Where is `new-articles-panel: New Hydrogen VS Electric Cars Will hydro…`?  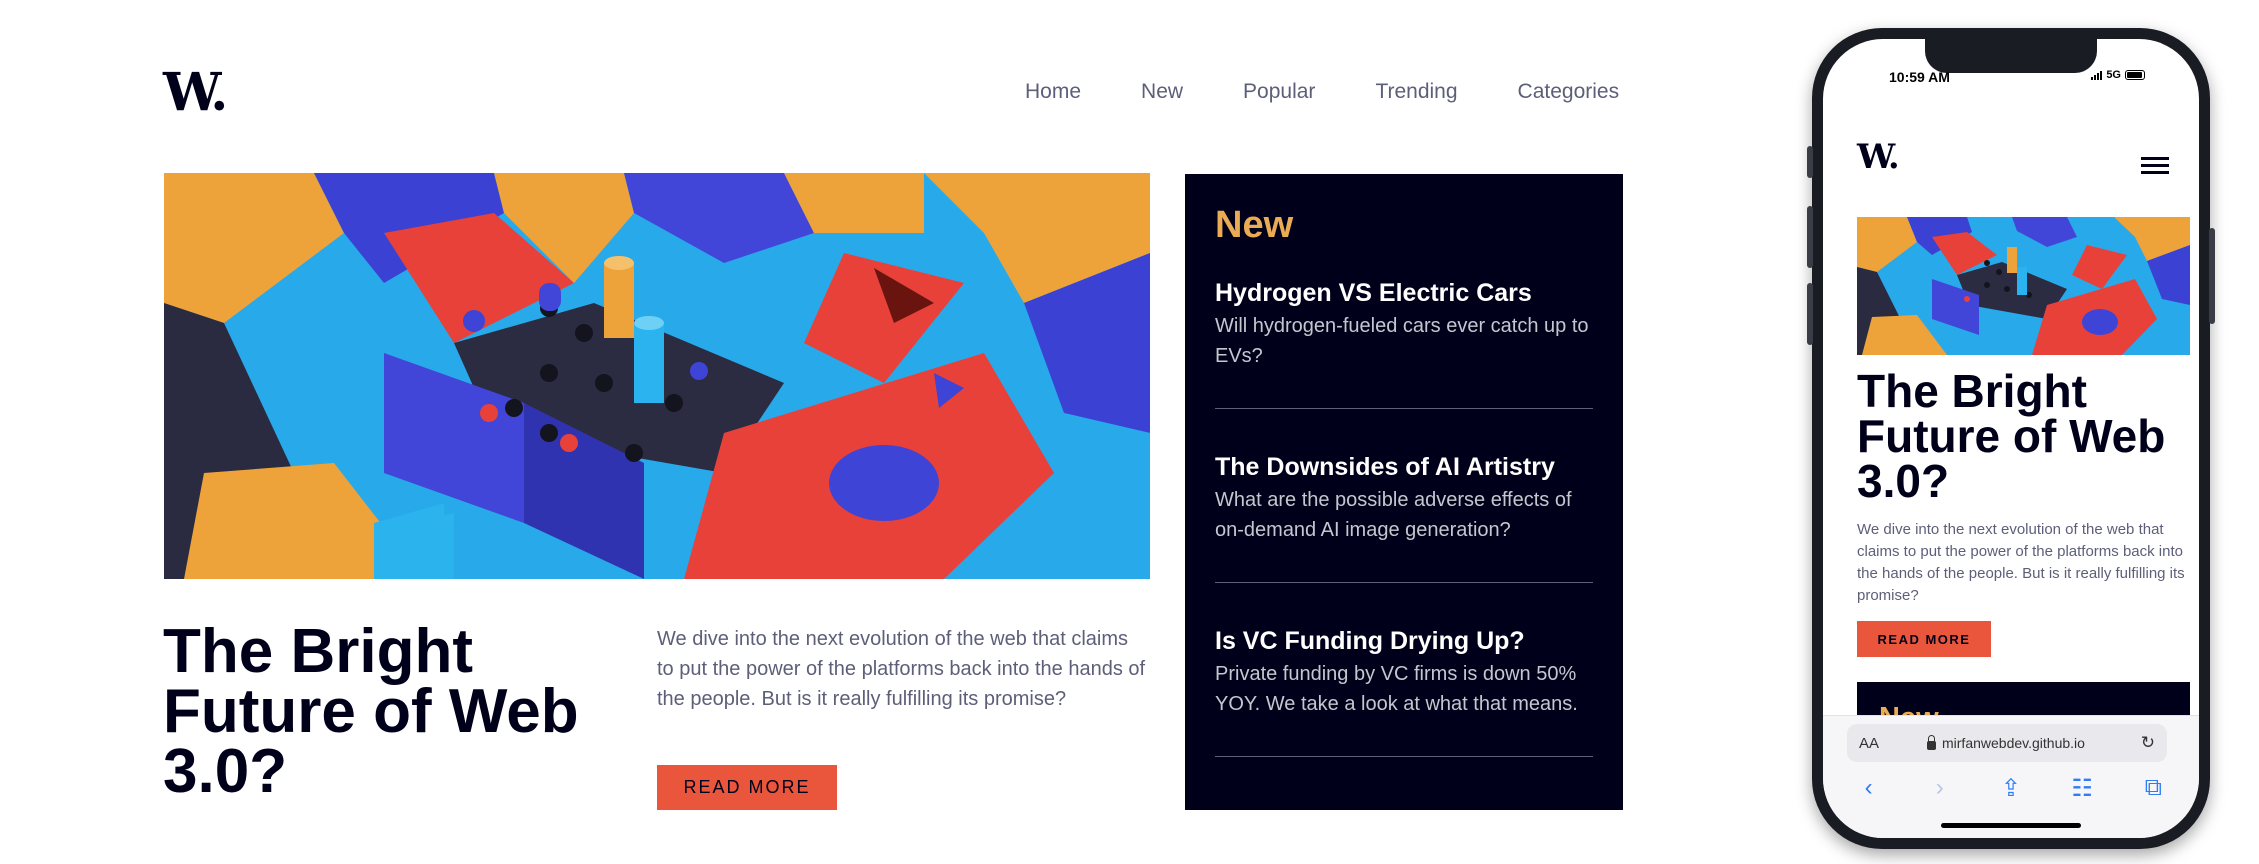 new-articles-panel: New Hydrogen VS Electric Cars Will hydro… is located at coordinates (1404, 492).